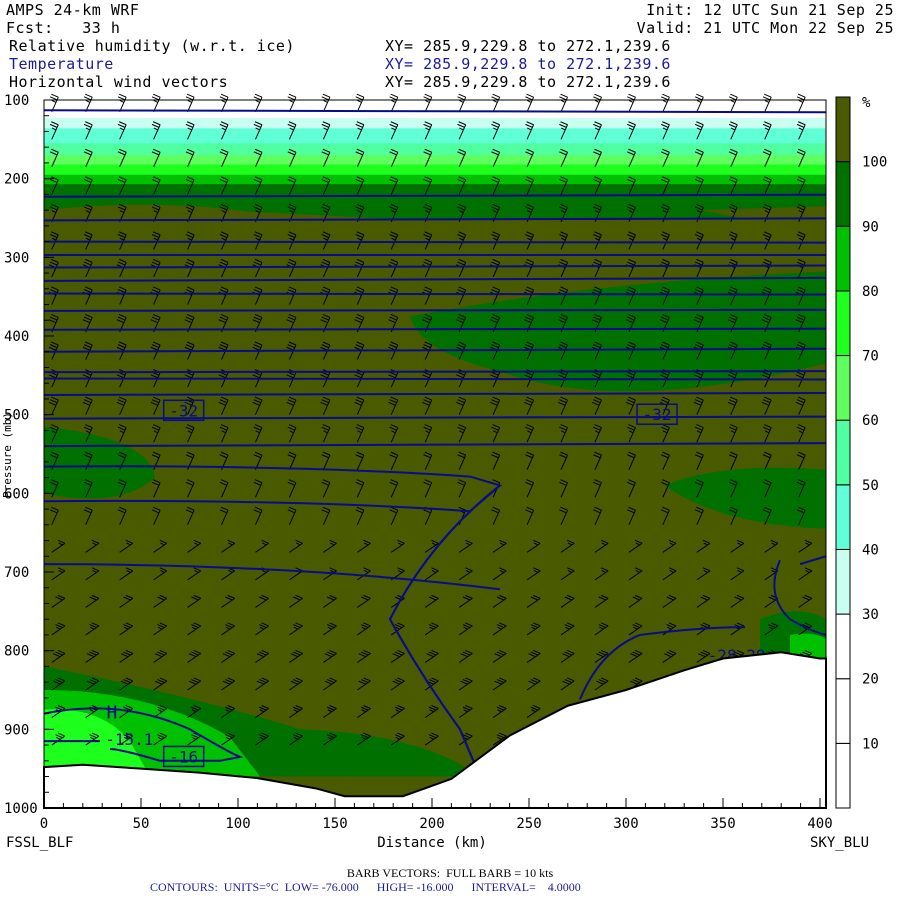 The width and height of the screenshot is (900, 900). Describe the element at coordinates (870, 744) in the screenshot. I see `colorbar-tick-label: 10` at that location.